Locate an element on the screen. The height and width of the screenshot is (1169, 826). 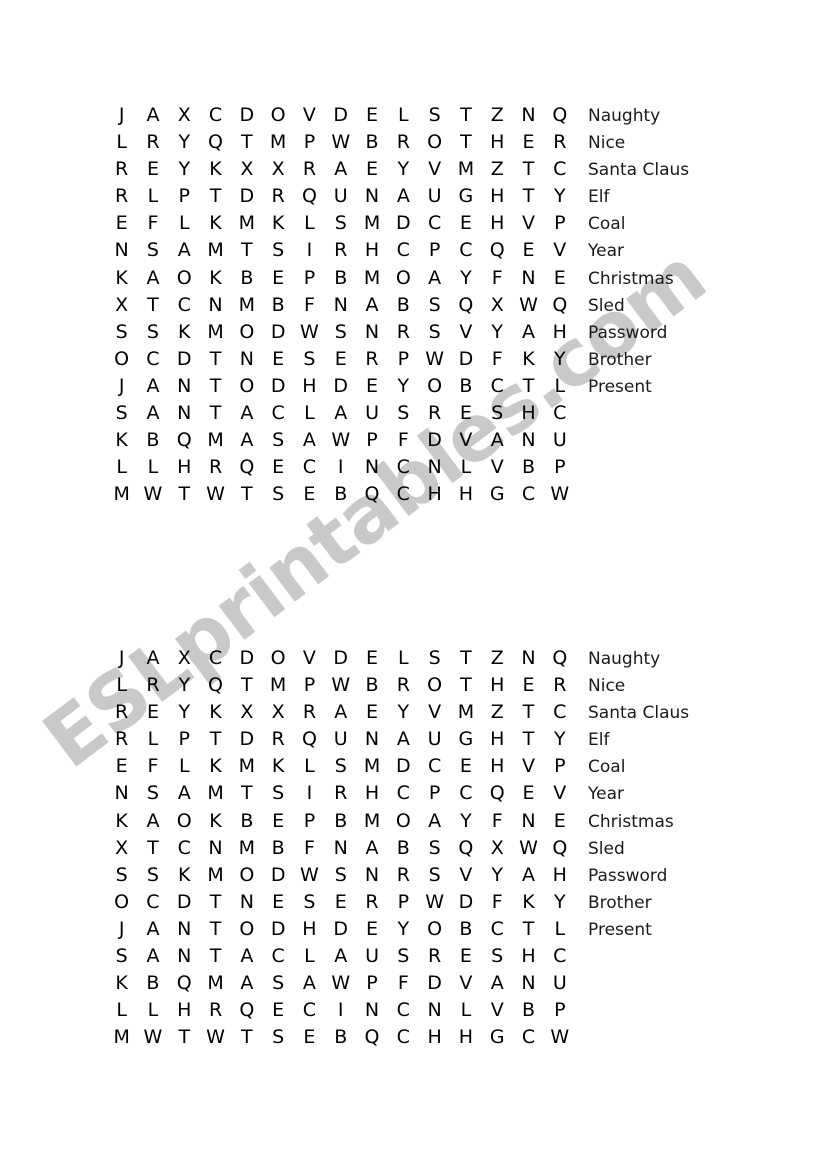
grid-row: SSKMODWSNRSVYAH is located at coordinates (340, 875).